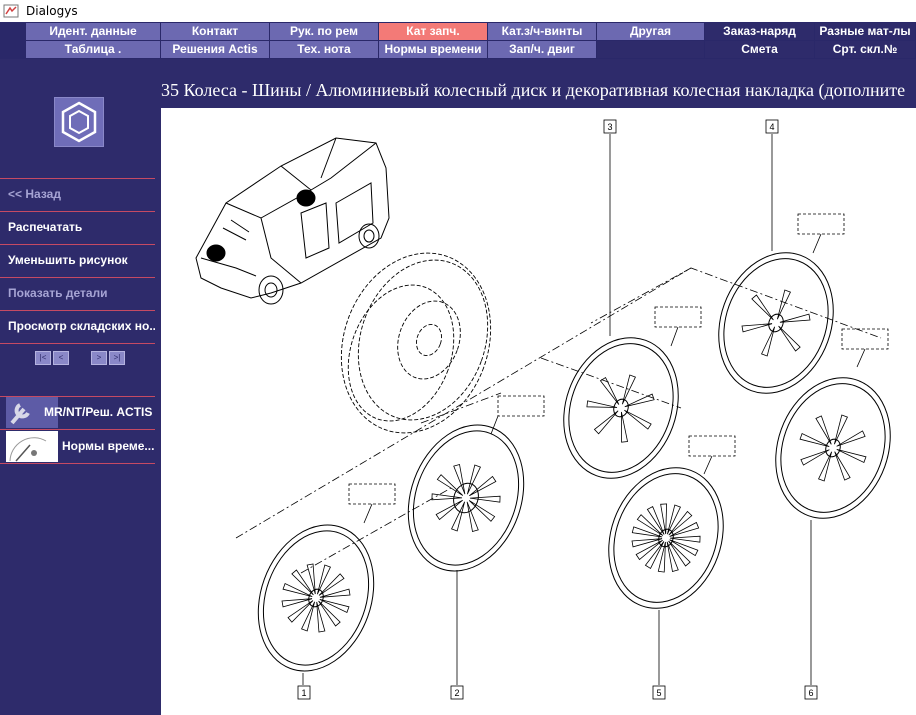 This screenshot has width=916, height=715. I want to click on app-icon, so click(11, 11).